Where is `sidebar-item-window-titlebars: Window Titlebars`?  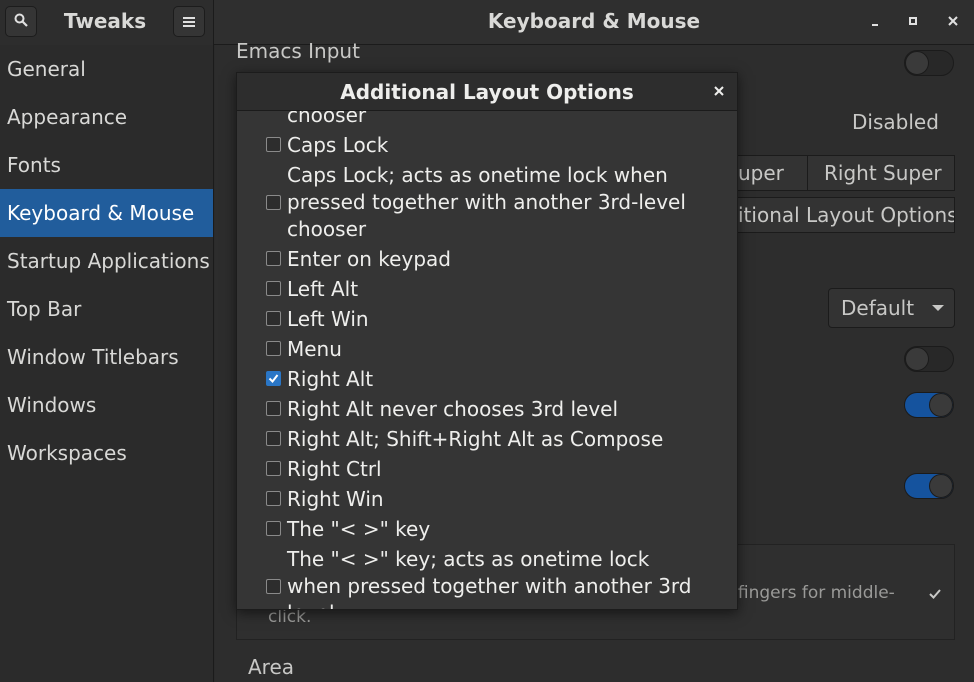 sidebar-item-window-titlebars: Window Titlebars is located at coordinates (106, 357).